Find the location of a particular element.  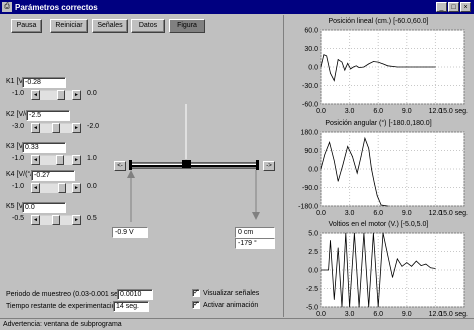

minimize-button: _ is located at coordinates (441, 7).